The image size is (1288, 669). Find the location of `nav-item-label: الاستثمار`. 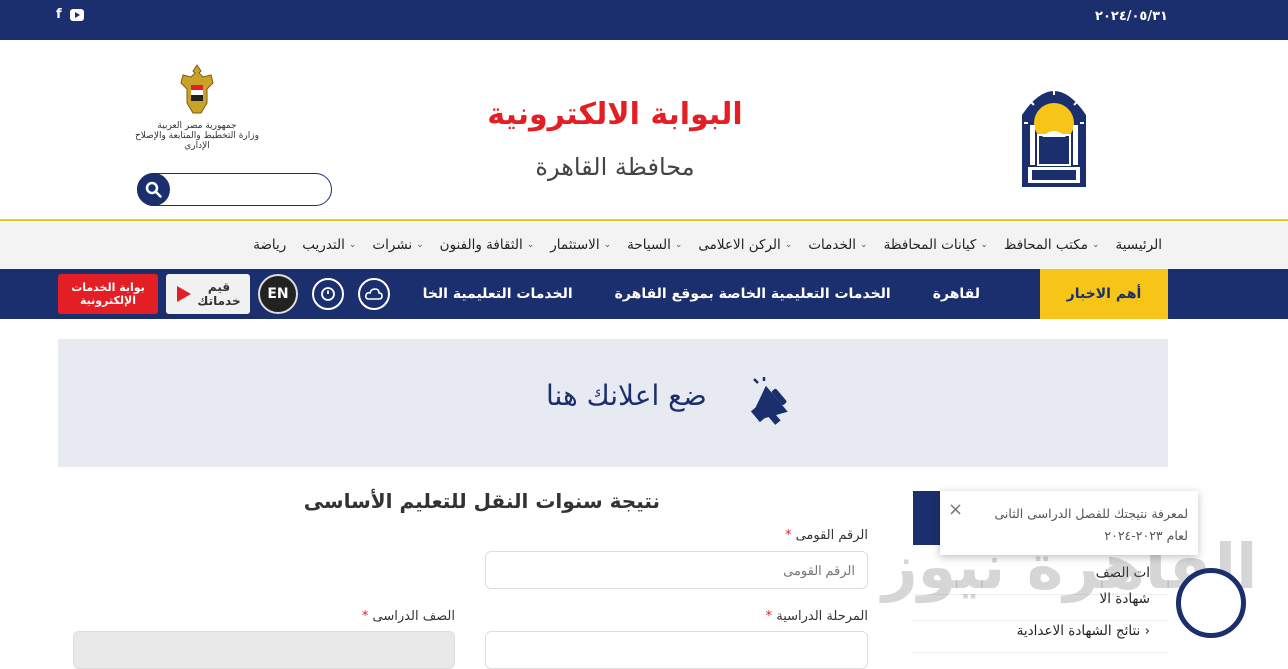

nav-item-label: الاستثمار is located at coordinates (575, 245).